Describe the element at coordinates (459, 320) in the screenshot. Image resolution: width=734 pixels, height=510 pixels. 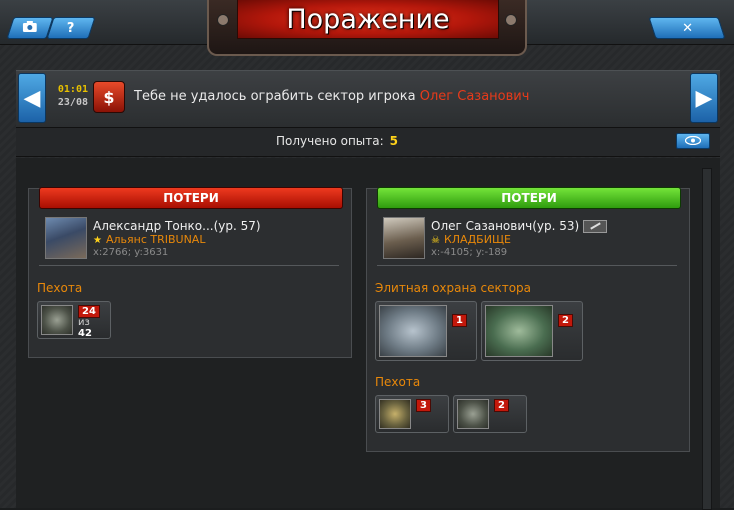
I see `units-lost-badge: 1` at that location.